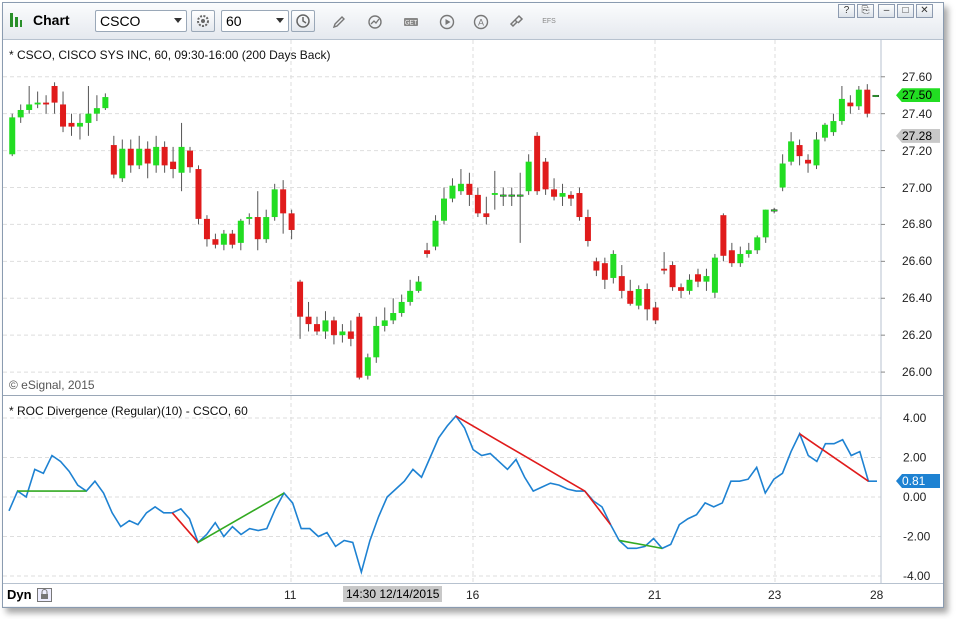 This screenshot has width=957, height=619. I want to click on x-axis: Dyn 11 16 21 23 28 14:30 12/14/2015, so click(473, 594).